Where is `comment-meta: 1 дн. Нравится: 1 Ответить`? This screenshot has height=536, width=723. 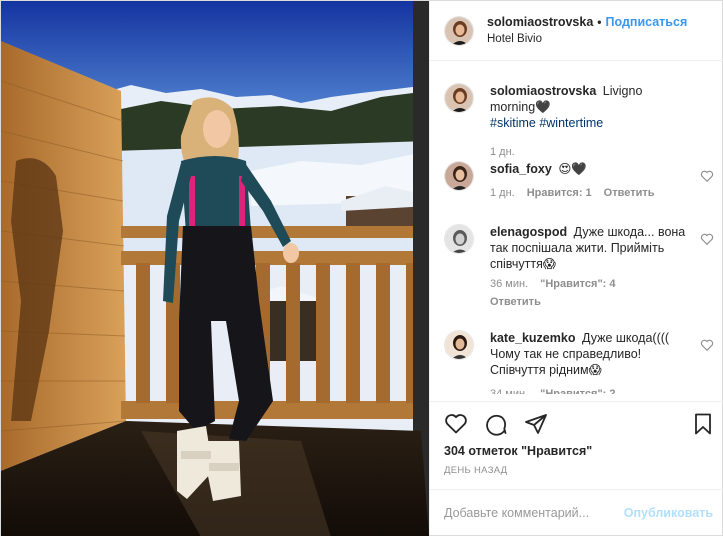 comment-meta: 1 дн. Нравится: 1 Ответить is located at coordinates (590, 193).